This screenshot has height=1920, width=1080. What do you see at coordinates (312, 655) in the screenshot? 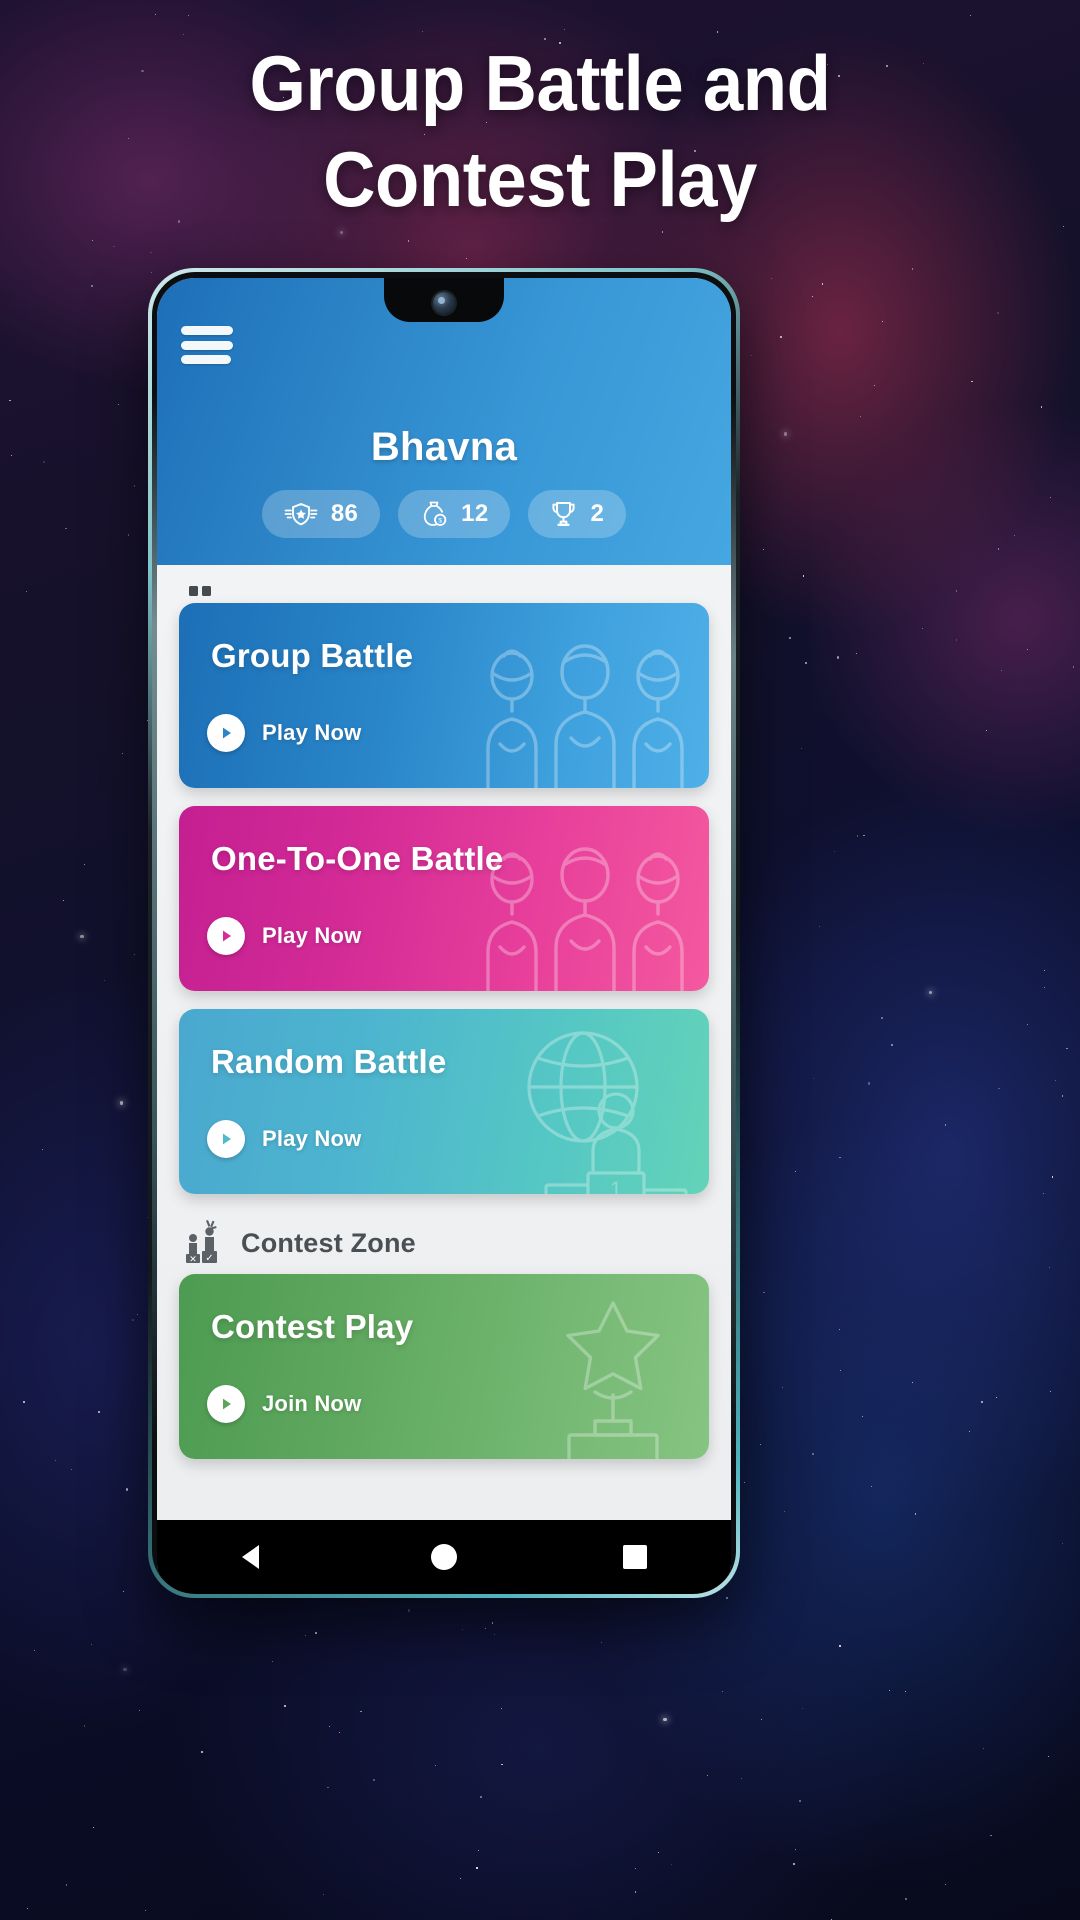
I see `card-title-group-battle: Group Battle` at bounding box center [312, 655].